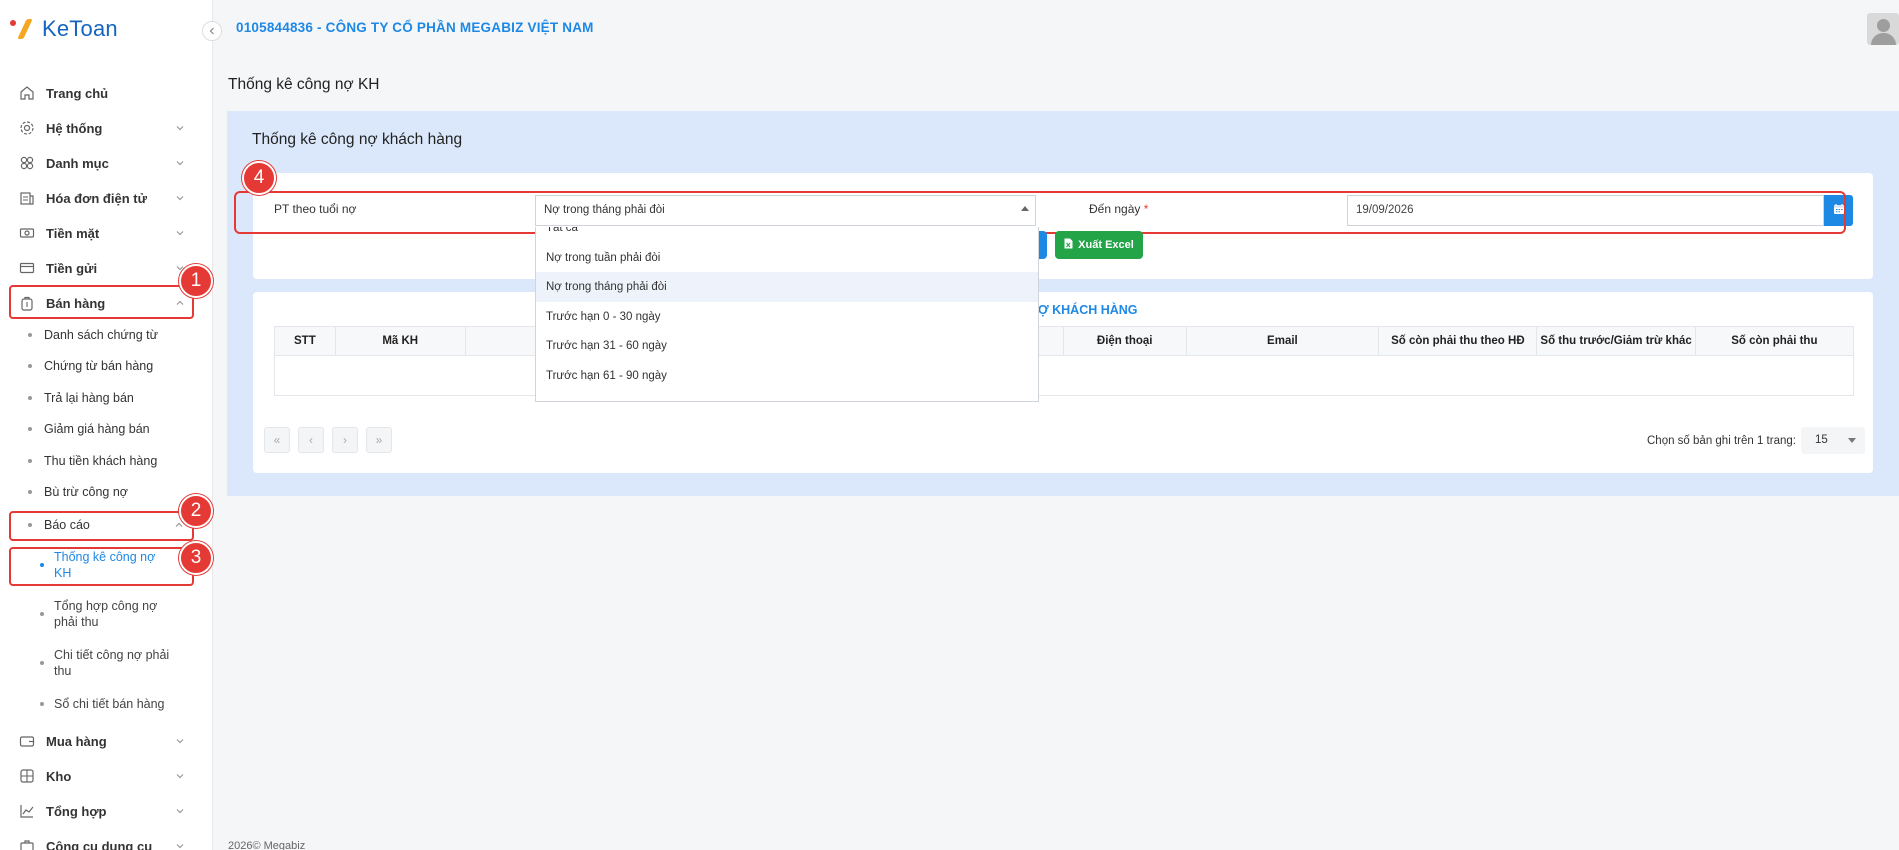 Image resolution: width=1899 pixels, height=850 pixels. What do you see at coordinates (787, 287) in the screenshot?
I see `dropdown-option-selected: Nợ trong tháng phải đòi` at bounding box center [787, 287].